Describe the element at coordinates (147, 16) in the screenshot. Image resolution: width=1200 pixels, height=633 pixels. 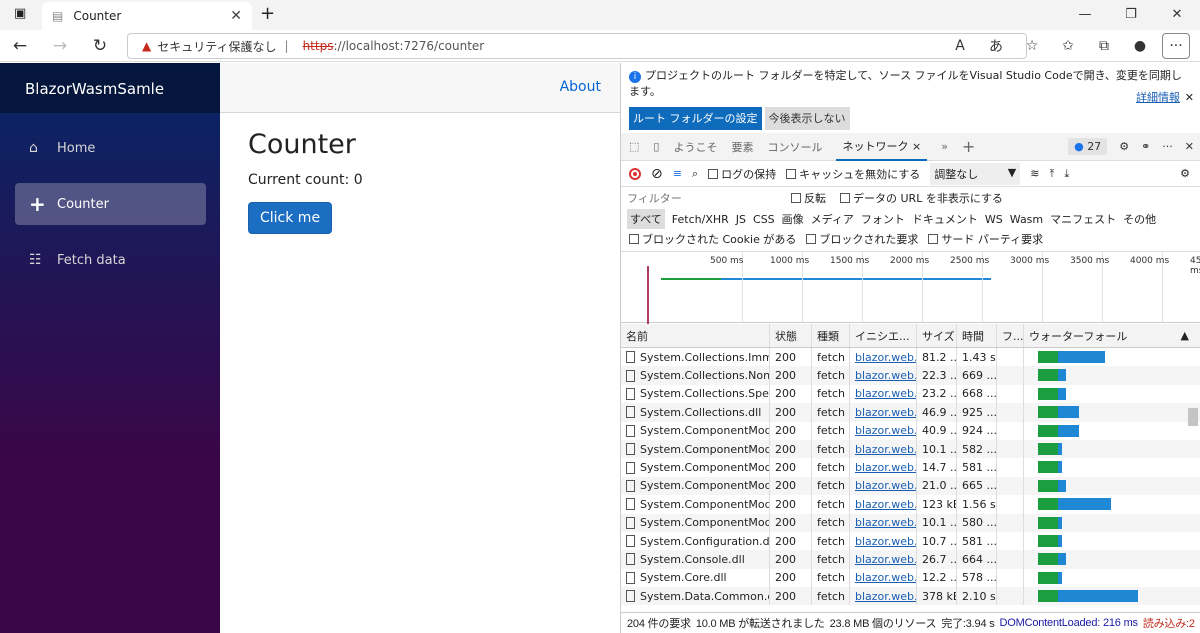
I see `browser-tab: ▤ Counter ✕` at that location.